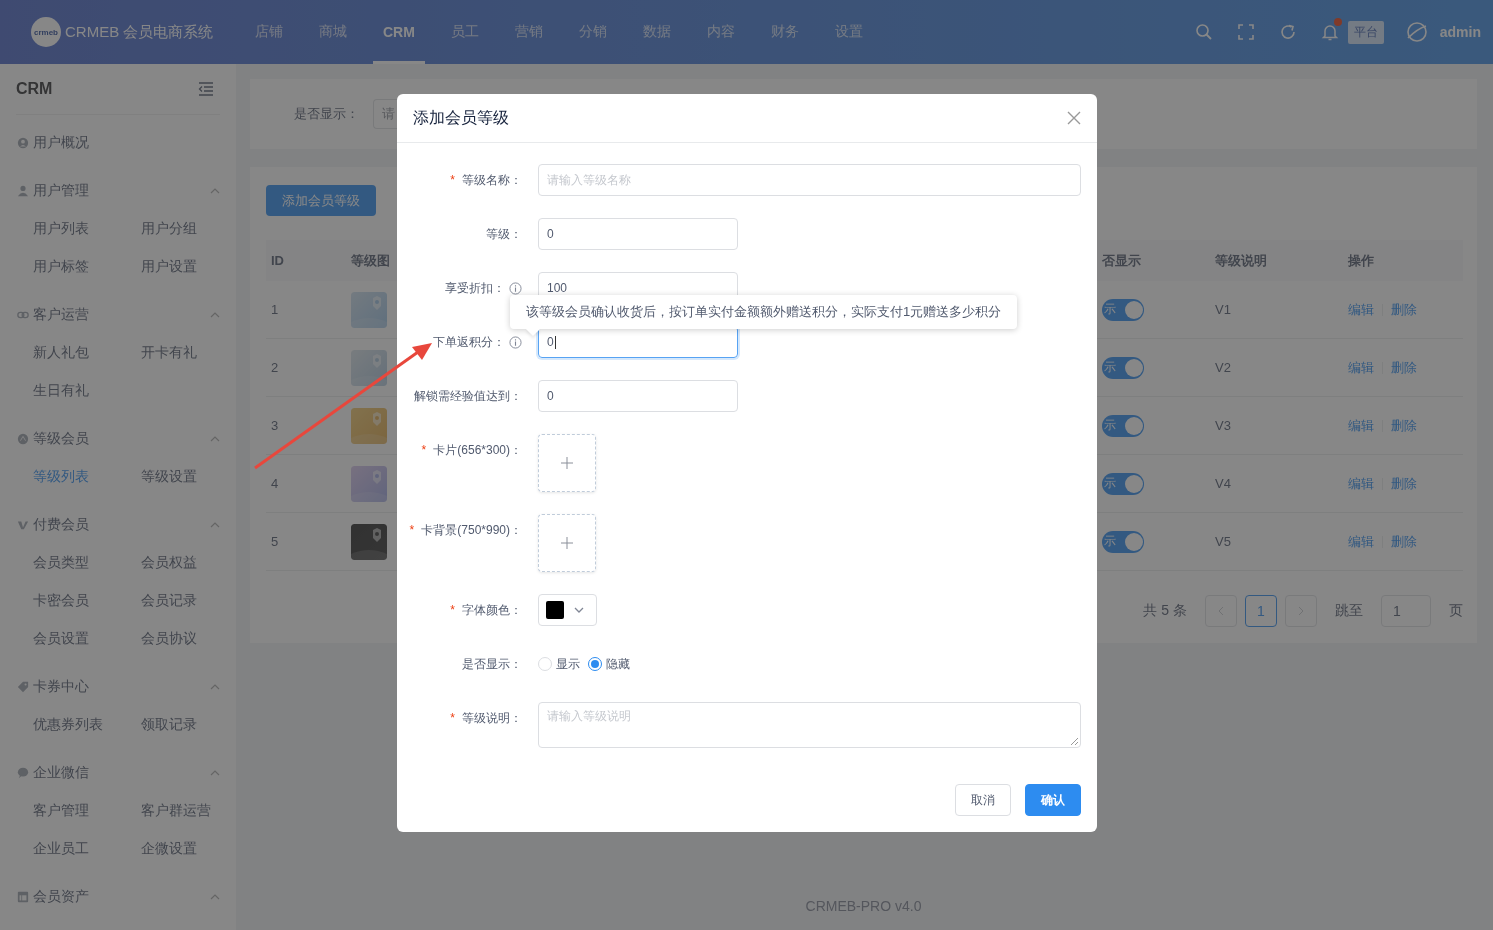 The width and height of the screenshot is (1493, 930). Describe the element at coordinates (492, 664) in the screenshot. I see `field-label: 是否显示：` at that location.